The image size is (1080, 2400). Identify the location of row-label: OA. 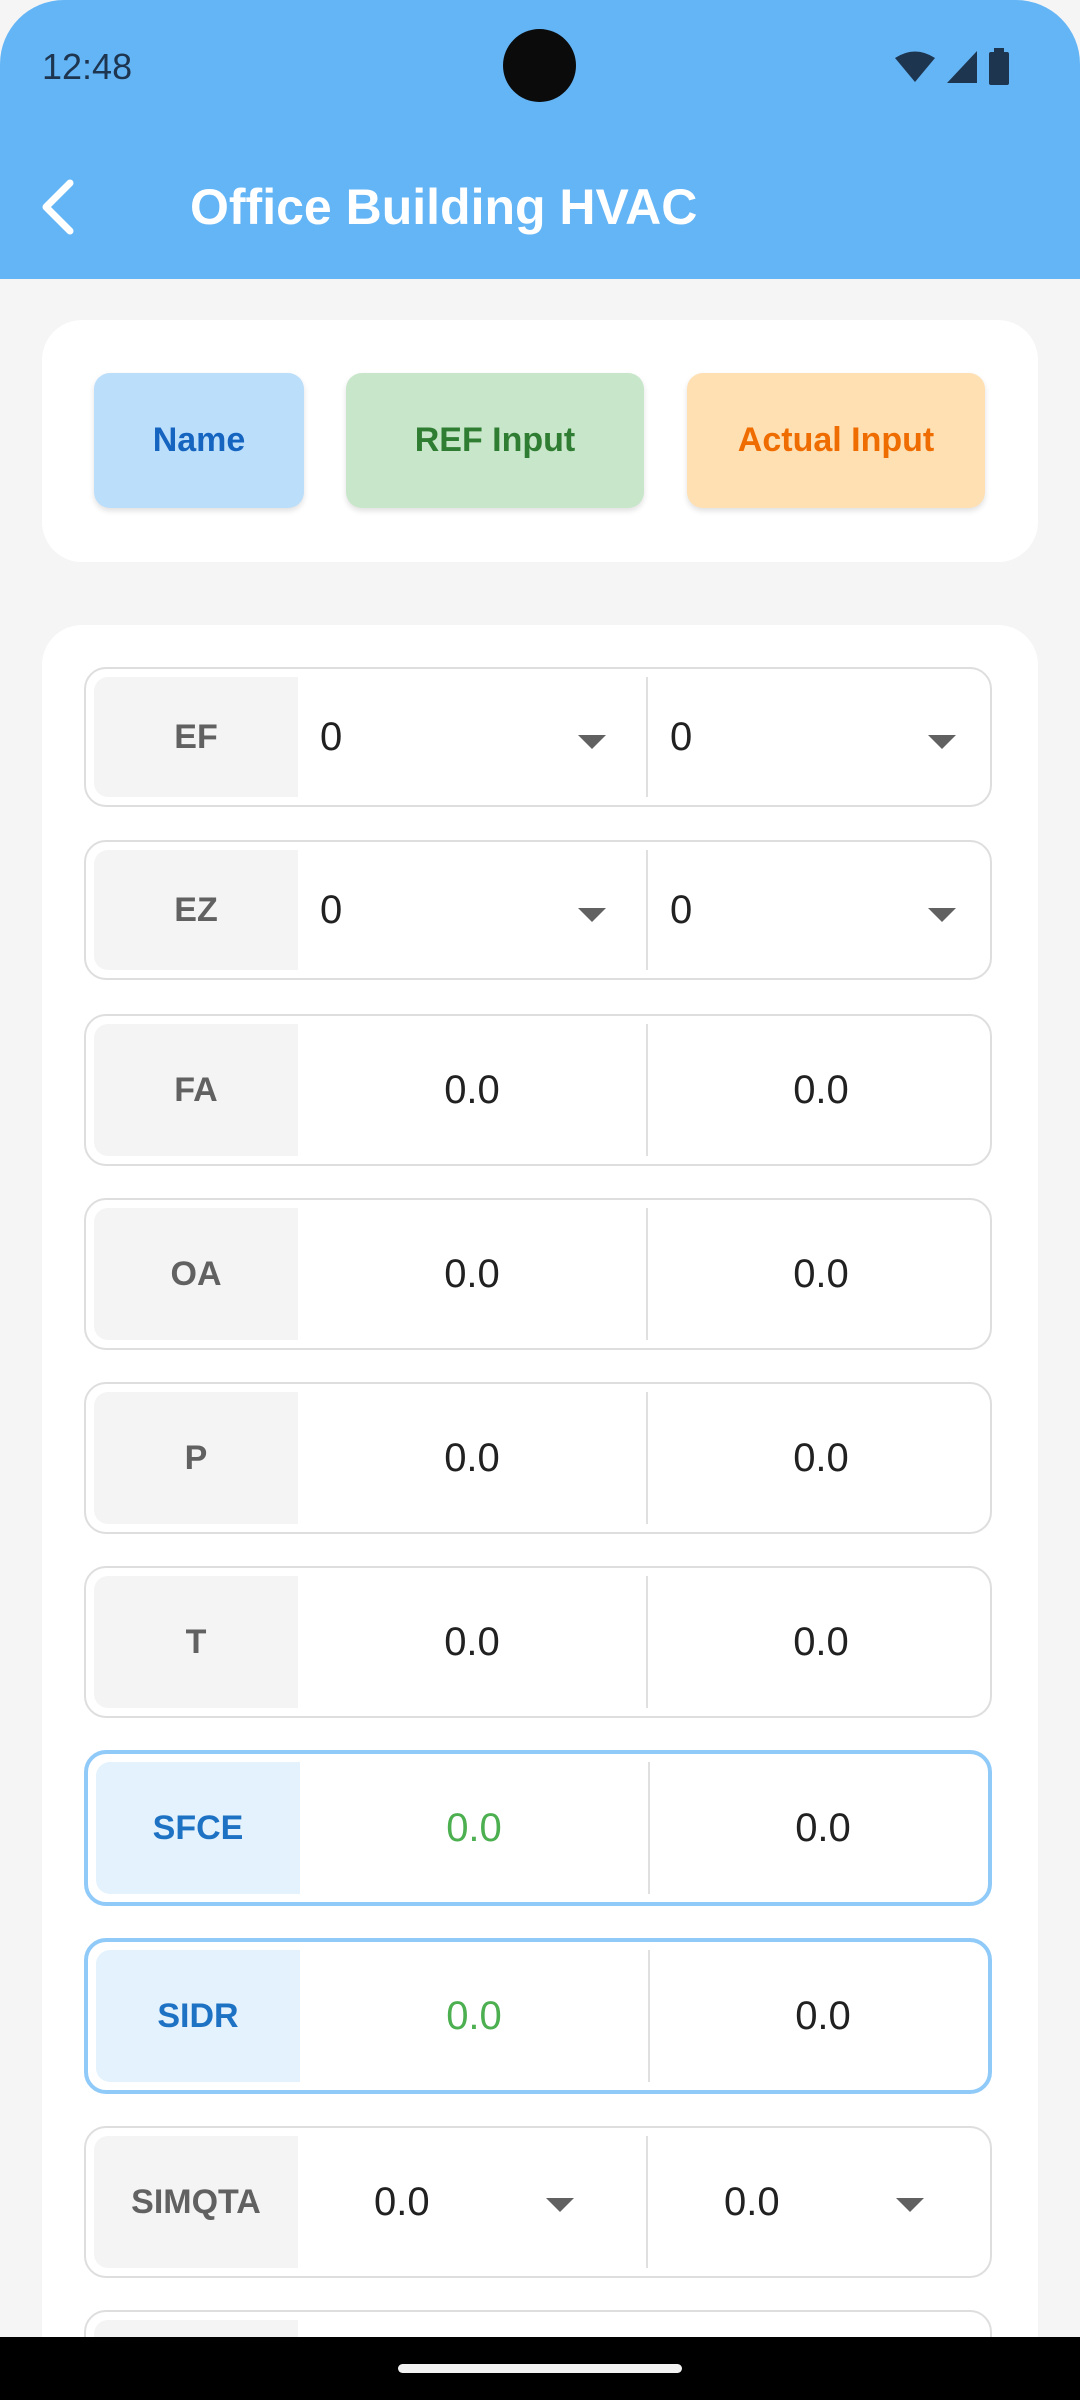
(196, 1274).